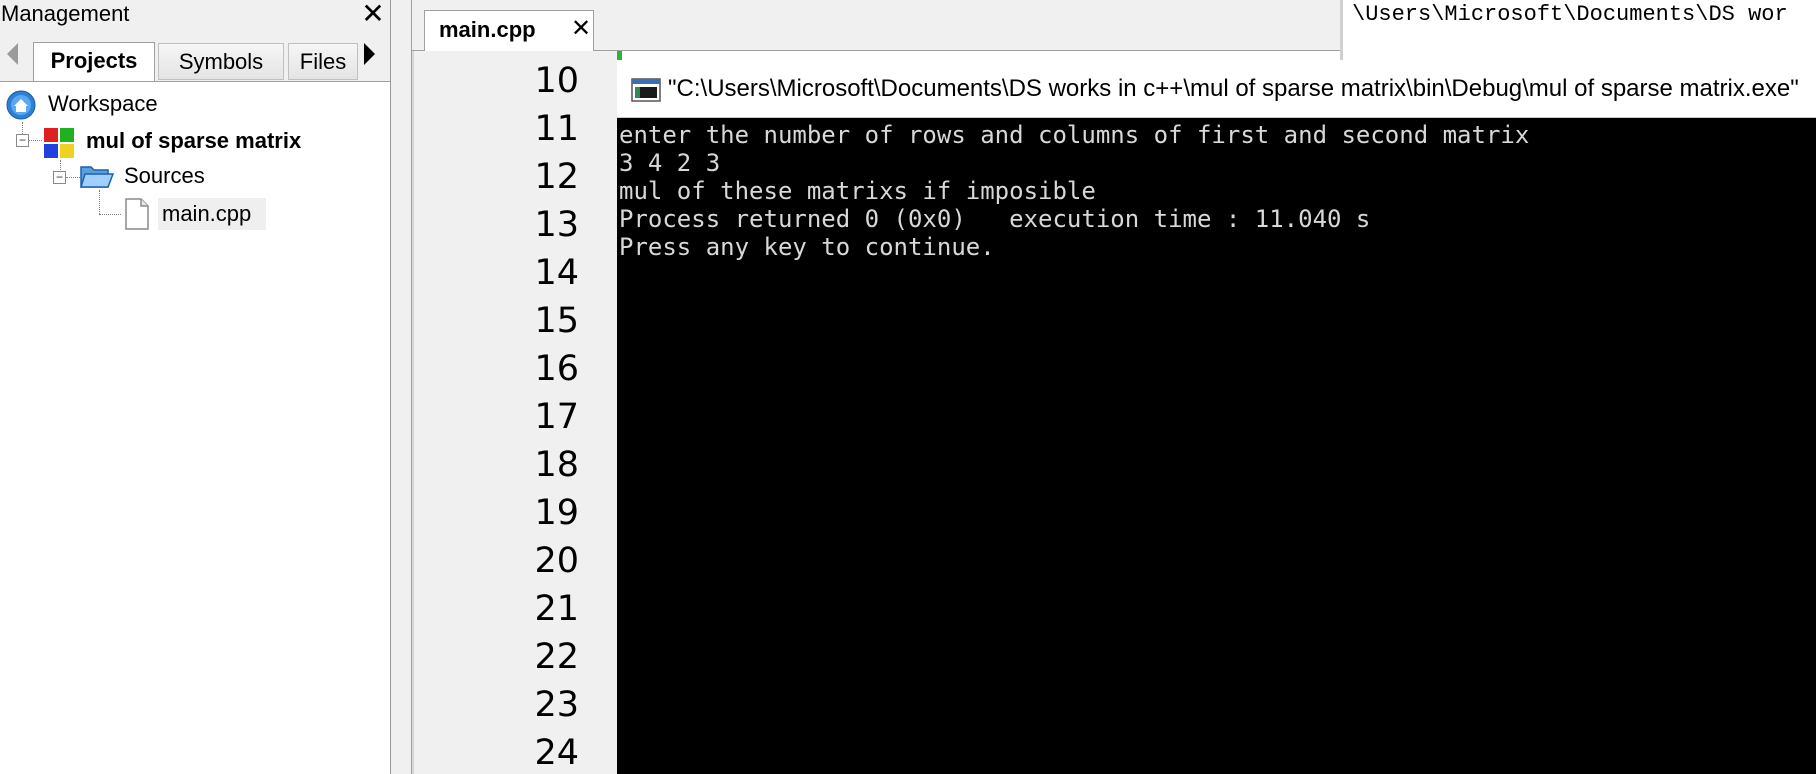 Image resolution: width=1816 pixels, height=774 pixels. Describe the element at coordinates (807, 247) in the screenshot. I see `console-line: Press any key to continue.` at that location.